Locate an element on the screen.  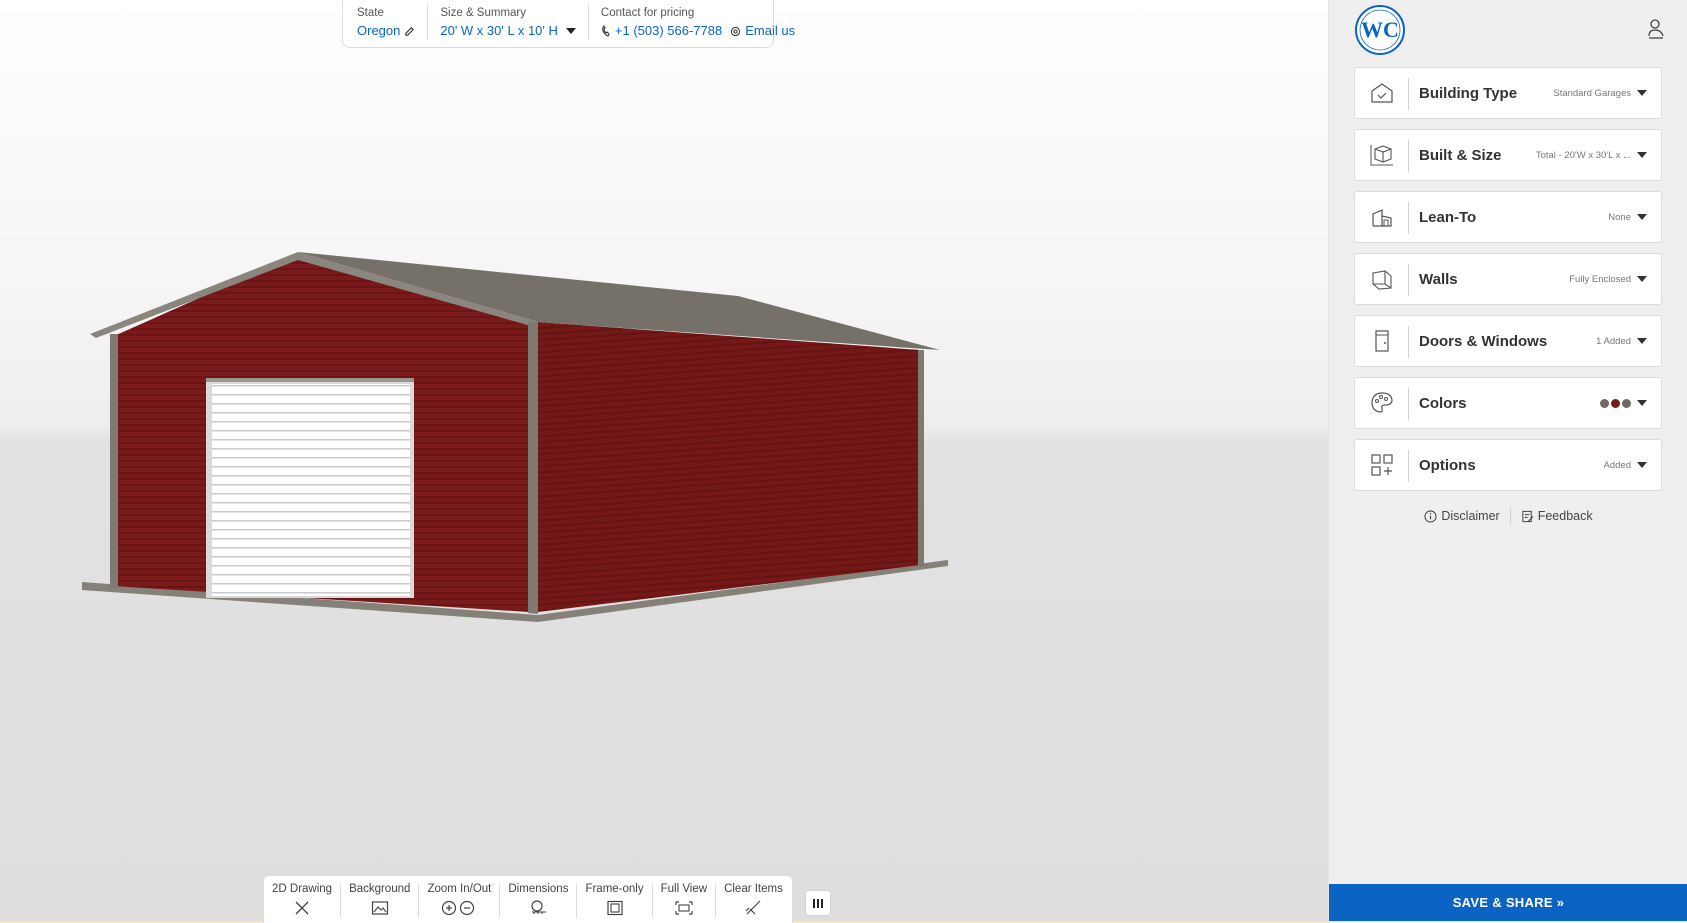
panel-title: Options is located at coordinates (1447, 465).